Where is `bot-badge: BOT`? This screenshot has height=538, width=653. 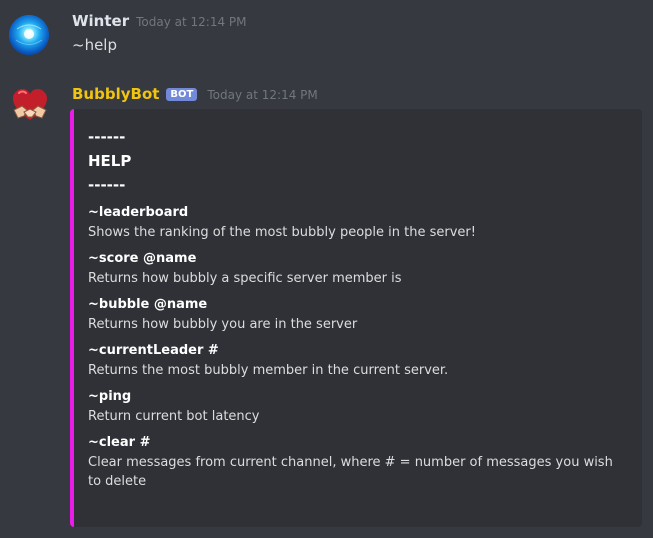
bot-badge: BOT is located at coordinates (182, 94).